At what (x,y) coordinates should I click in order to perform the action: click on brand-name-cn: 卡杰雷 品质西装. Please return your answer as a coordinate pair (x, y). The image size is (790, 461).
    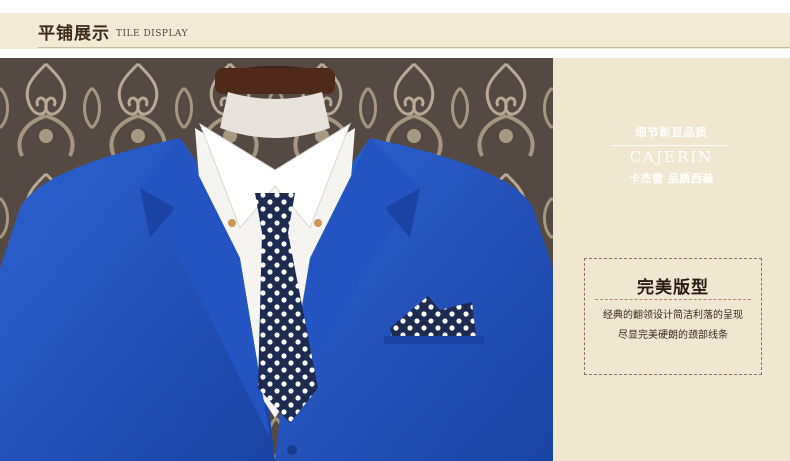
    Looking at the image, I should click on (671, 178).